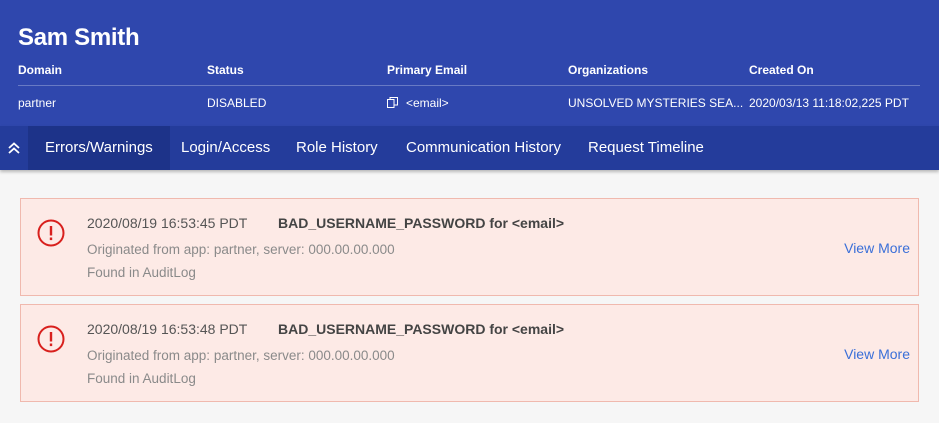  Describe the element at coordinates (427, 70) in the screenshot. I see `primary-email-label: Primary Email` at that location.